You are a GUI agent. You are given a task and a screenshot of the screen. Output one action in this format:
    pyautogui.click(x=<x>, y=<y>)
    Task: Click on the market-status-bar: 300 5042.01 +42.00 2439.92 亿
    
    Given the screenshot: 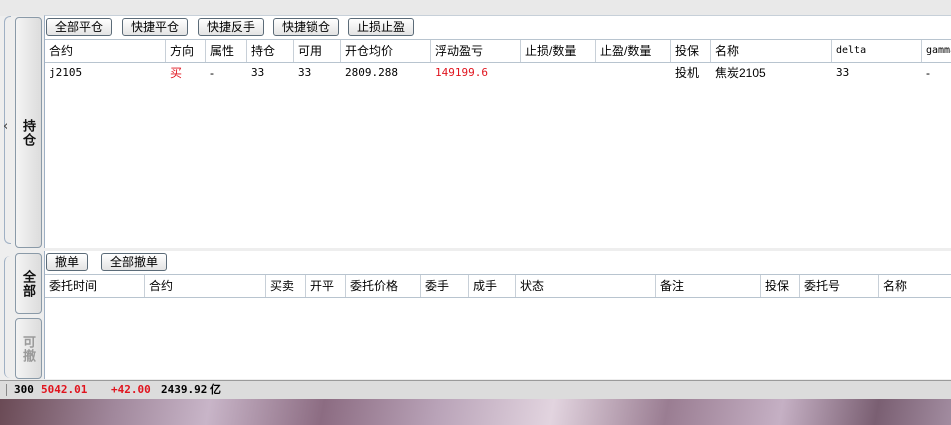 What is the action you would take?
    pyautogui.click(x=475, y=389)
    